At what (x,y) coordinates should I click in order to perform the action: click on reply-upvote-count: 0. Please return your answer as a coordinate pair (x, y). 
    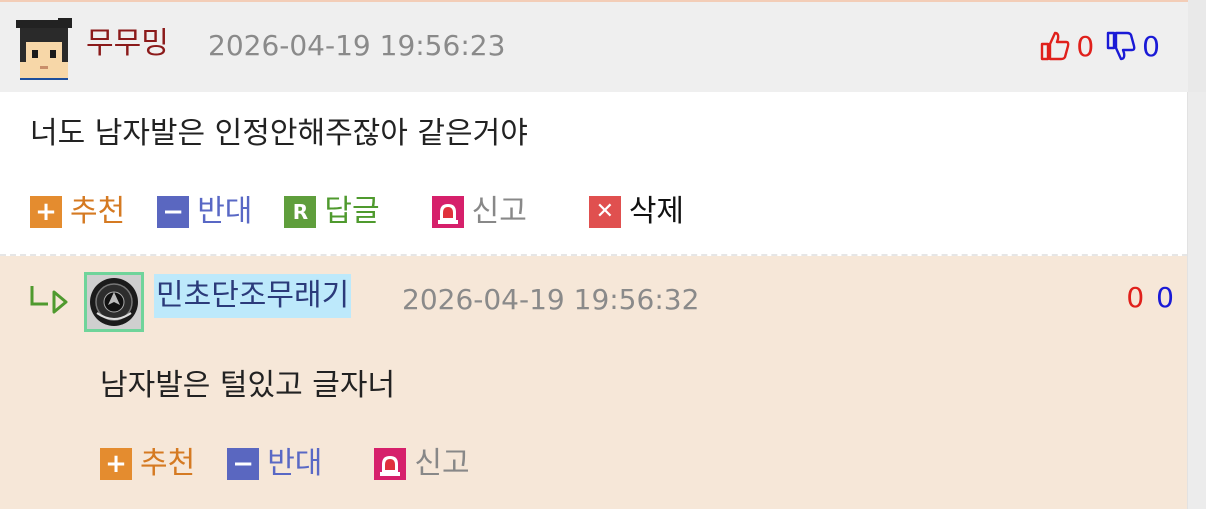
    Looking at the image, I should click on (1135, 298).